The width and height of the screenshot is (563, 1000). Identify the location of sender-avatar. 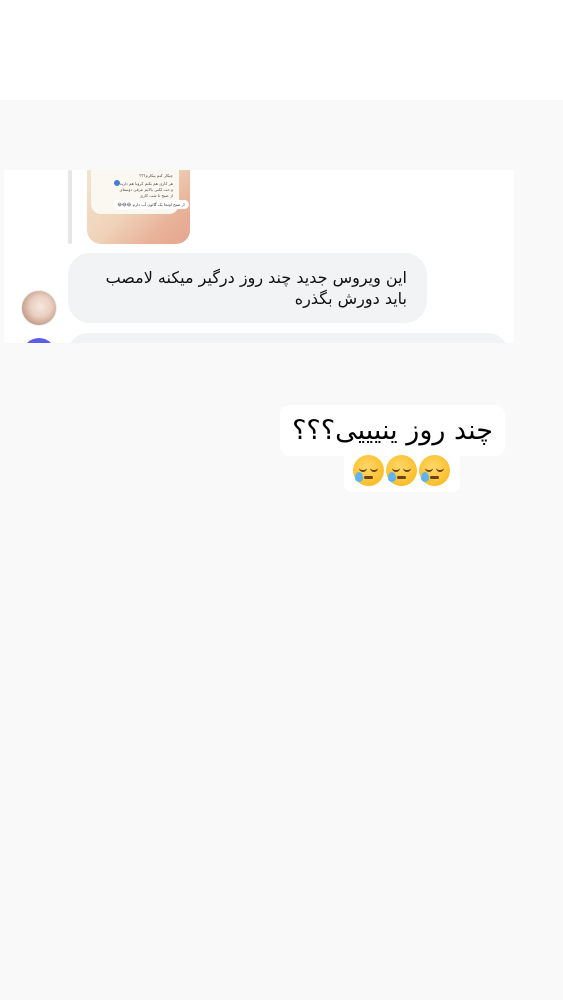
(39, 308).